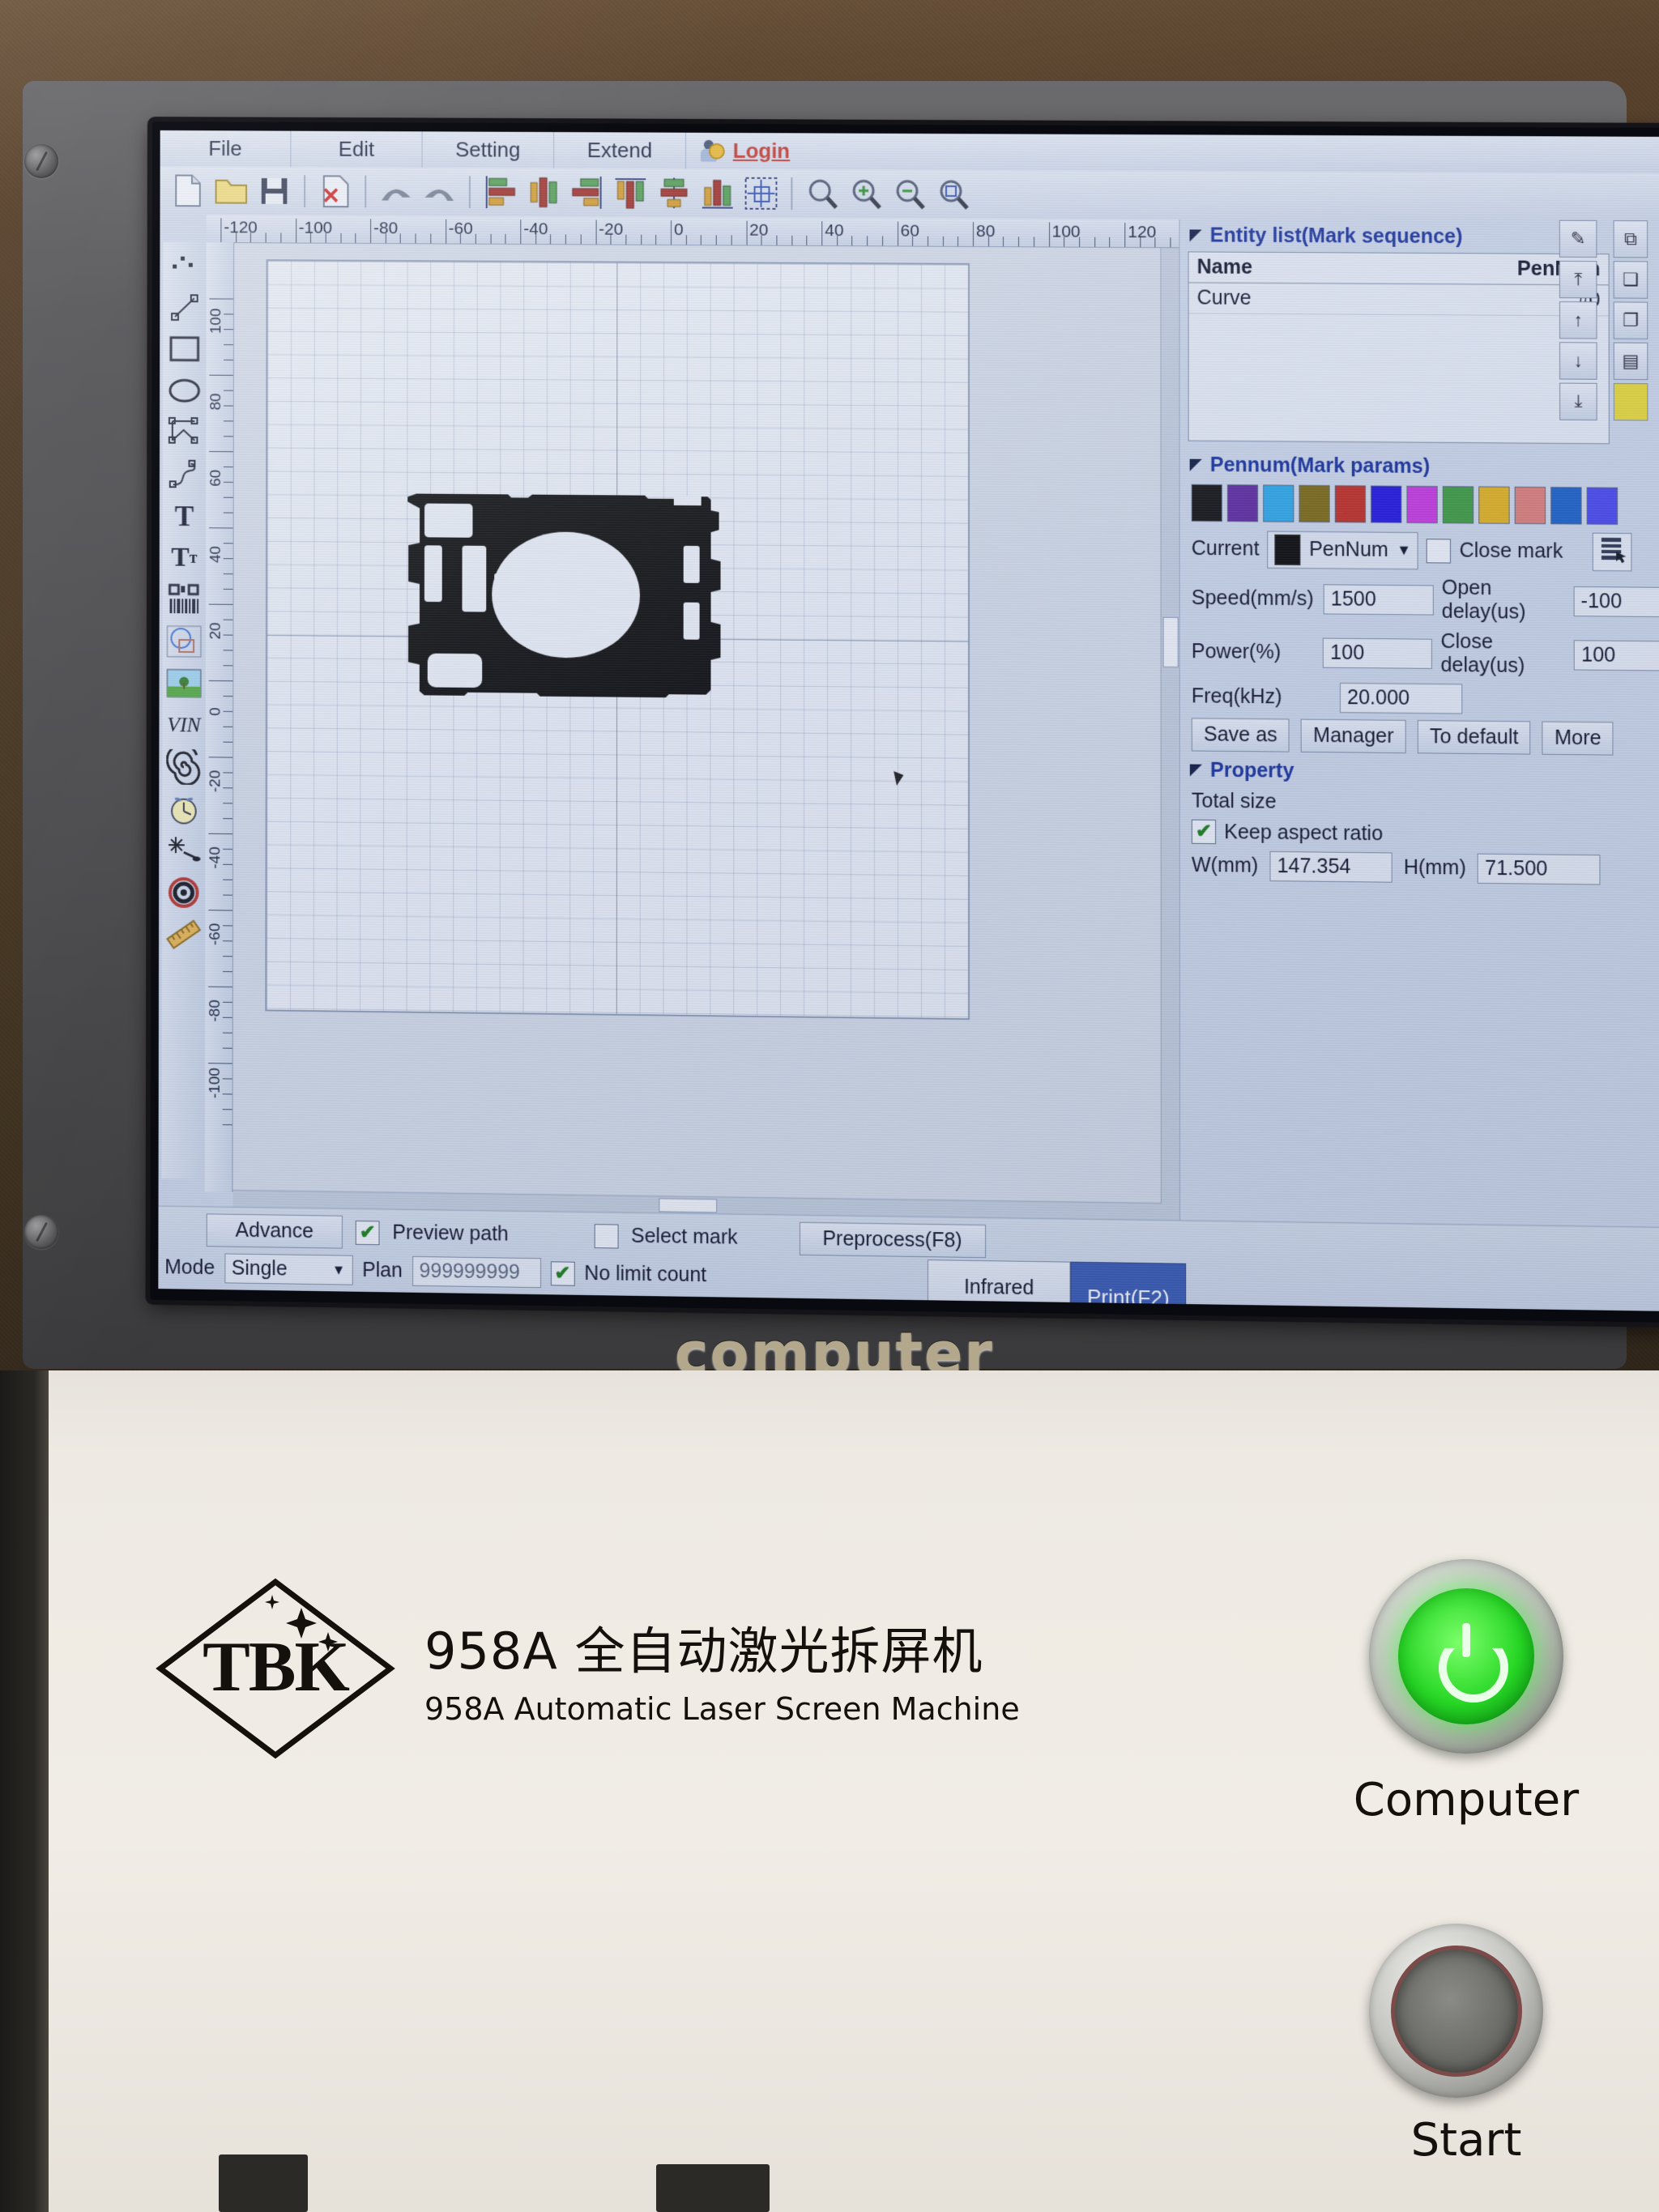 This screenshot has width=1659, height=2212. Describe the element at coordinates (183, 767) in the screenshot. I see `spiral-tool` at that location.